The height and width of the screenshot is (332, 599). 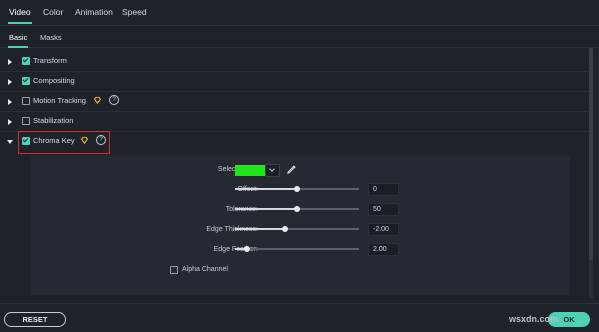 I want to click on edge-thickness-input: -2.00, so click(x=383, y=229).